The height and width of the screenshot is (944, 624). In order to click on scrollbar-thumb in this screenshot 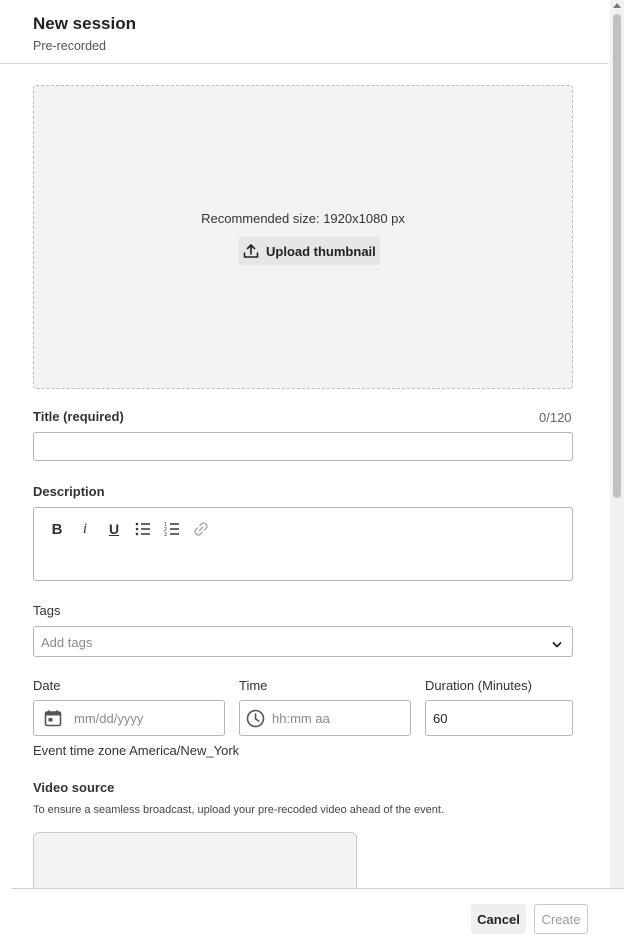, I will do `click(617, 256)`.